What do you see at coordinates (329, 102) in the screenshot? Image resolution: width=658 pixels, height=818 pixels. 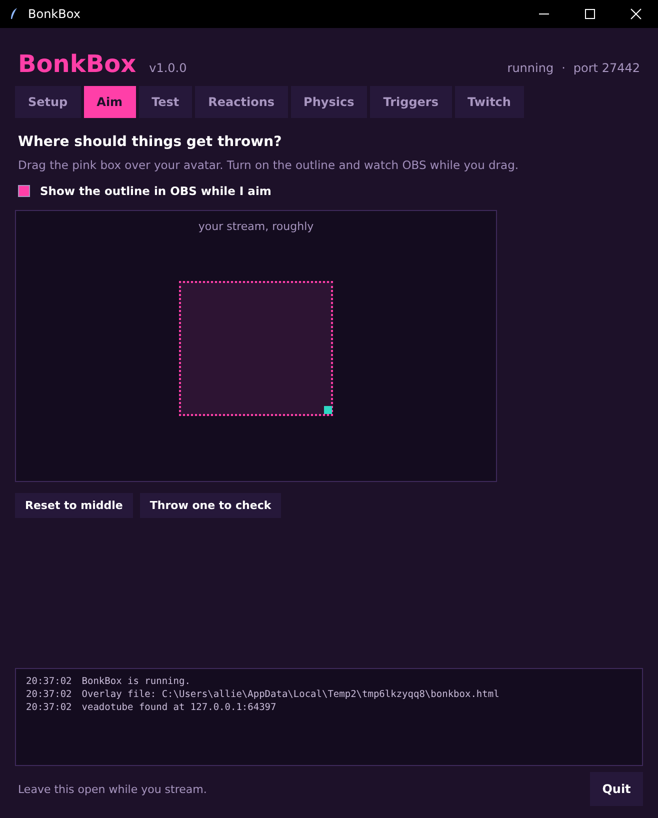 I see `tab: Physics` at bounding box center [329, 102].